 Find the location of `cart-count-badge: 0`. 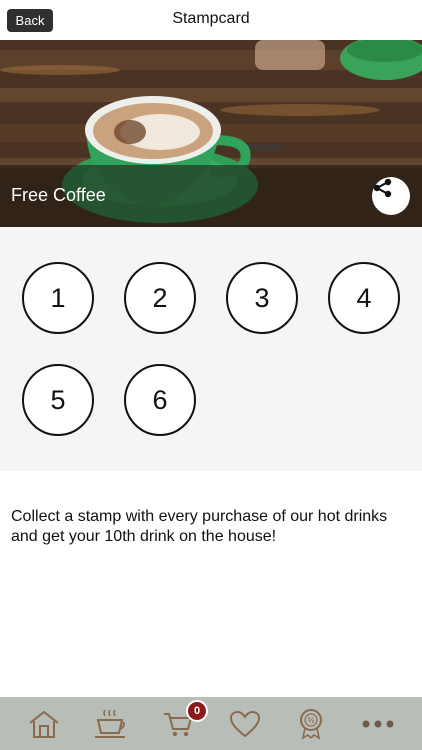

cart-count-badge: 0 is located at coordinates (197, 711).